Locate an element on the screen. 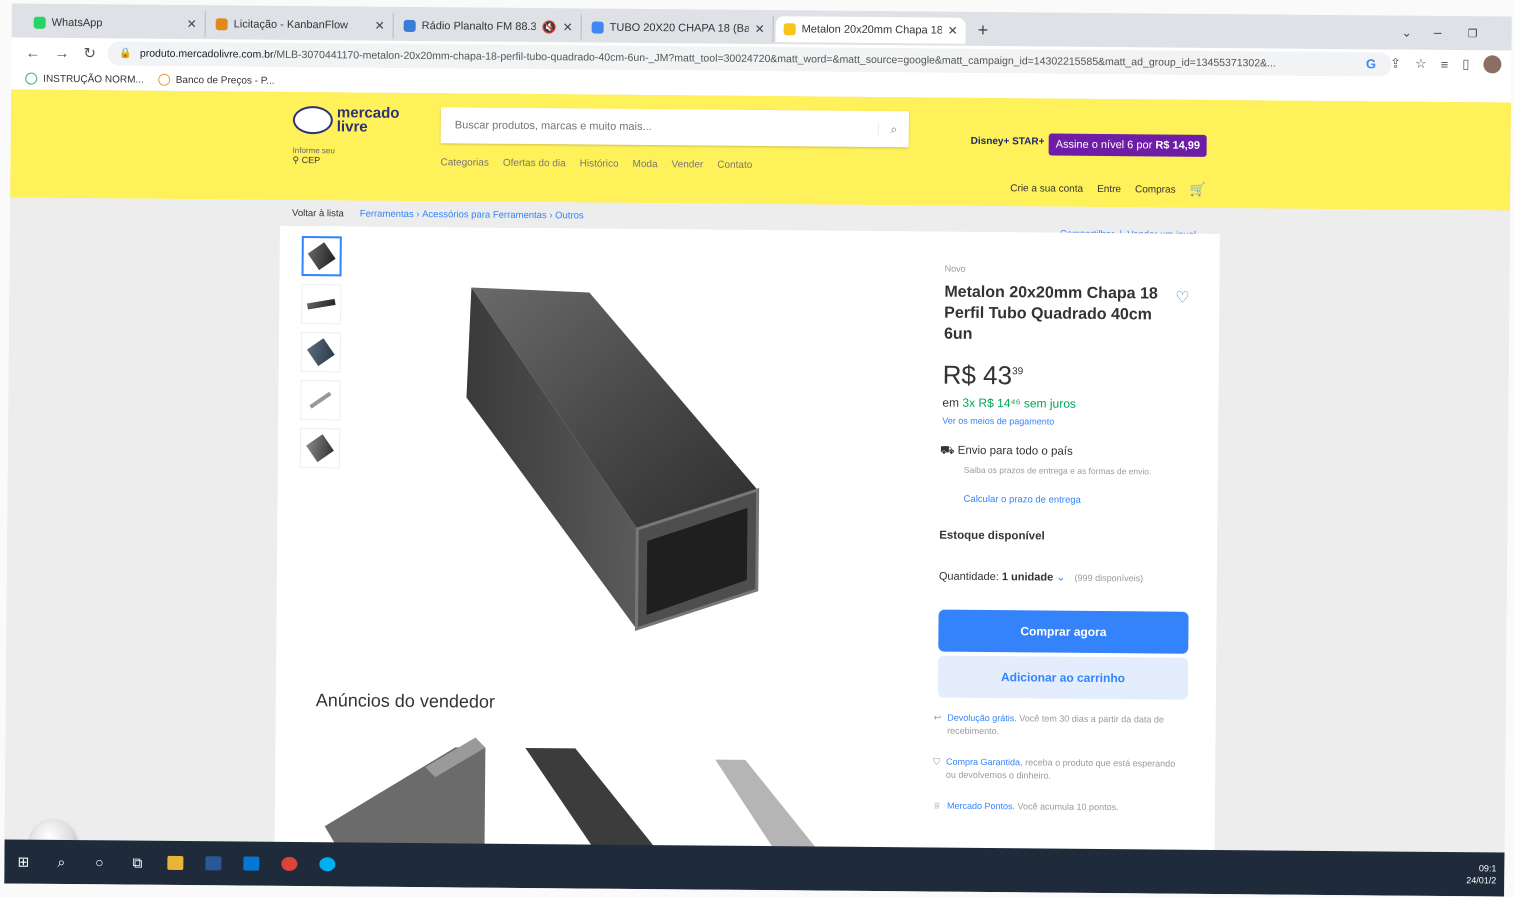  tube-stack-thumbnail-image is located at coordinates (320, 352).